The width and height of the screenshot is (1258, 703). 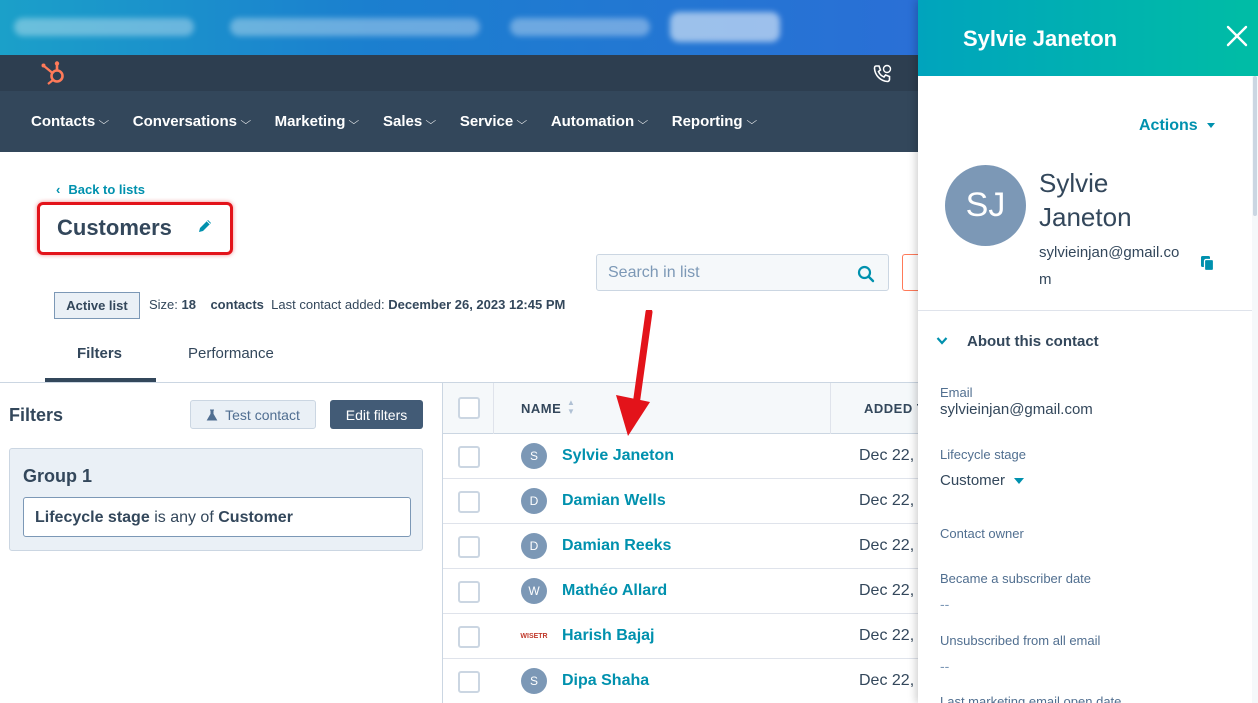 I want to click on flask-icon, so click(x=212, y=414).